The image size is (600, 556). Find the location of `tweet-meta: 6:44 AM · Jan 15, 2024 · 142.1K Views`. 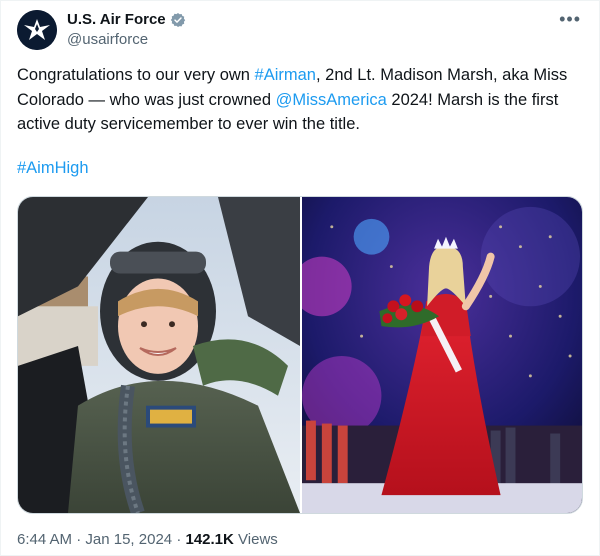

tweet-meta: 6:44 AM · Jan 15, 2024 · 142.1K Views is located at coordinates (147, 539).